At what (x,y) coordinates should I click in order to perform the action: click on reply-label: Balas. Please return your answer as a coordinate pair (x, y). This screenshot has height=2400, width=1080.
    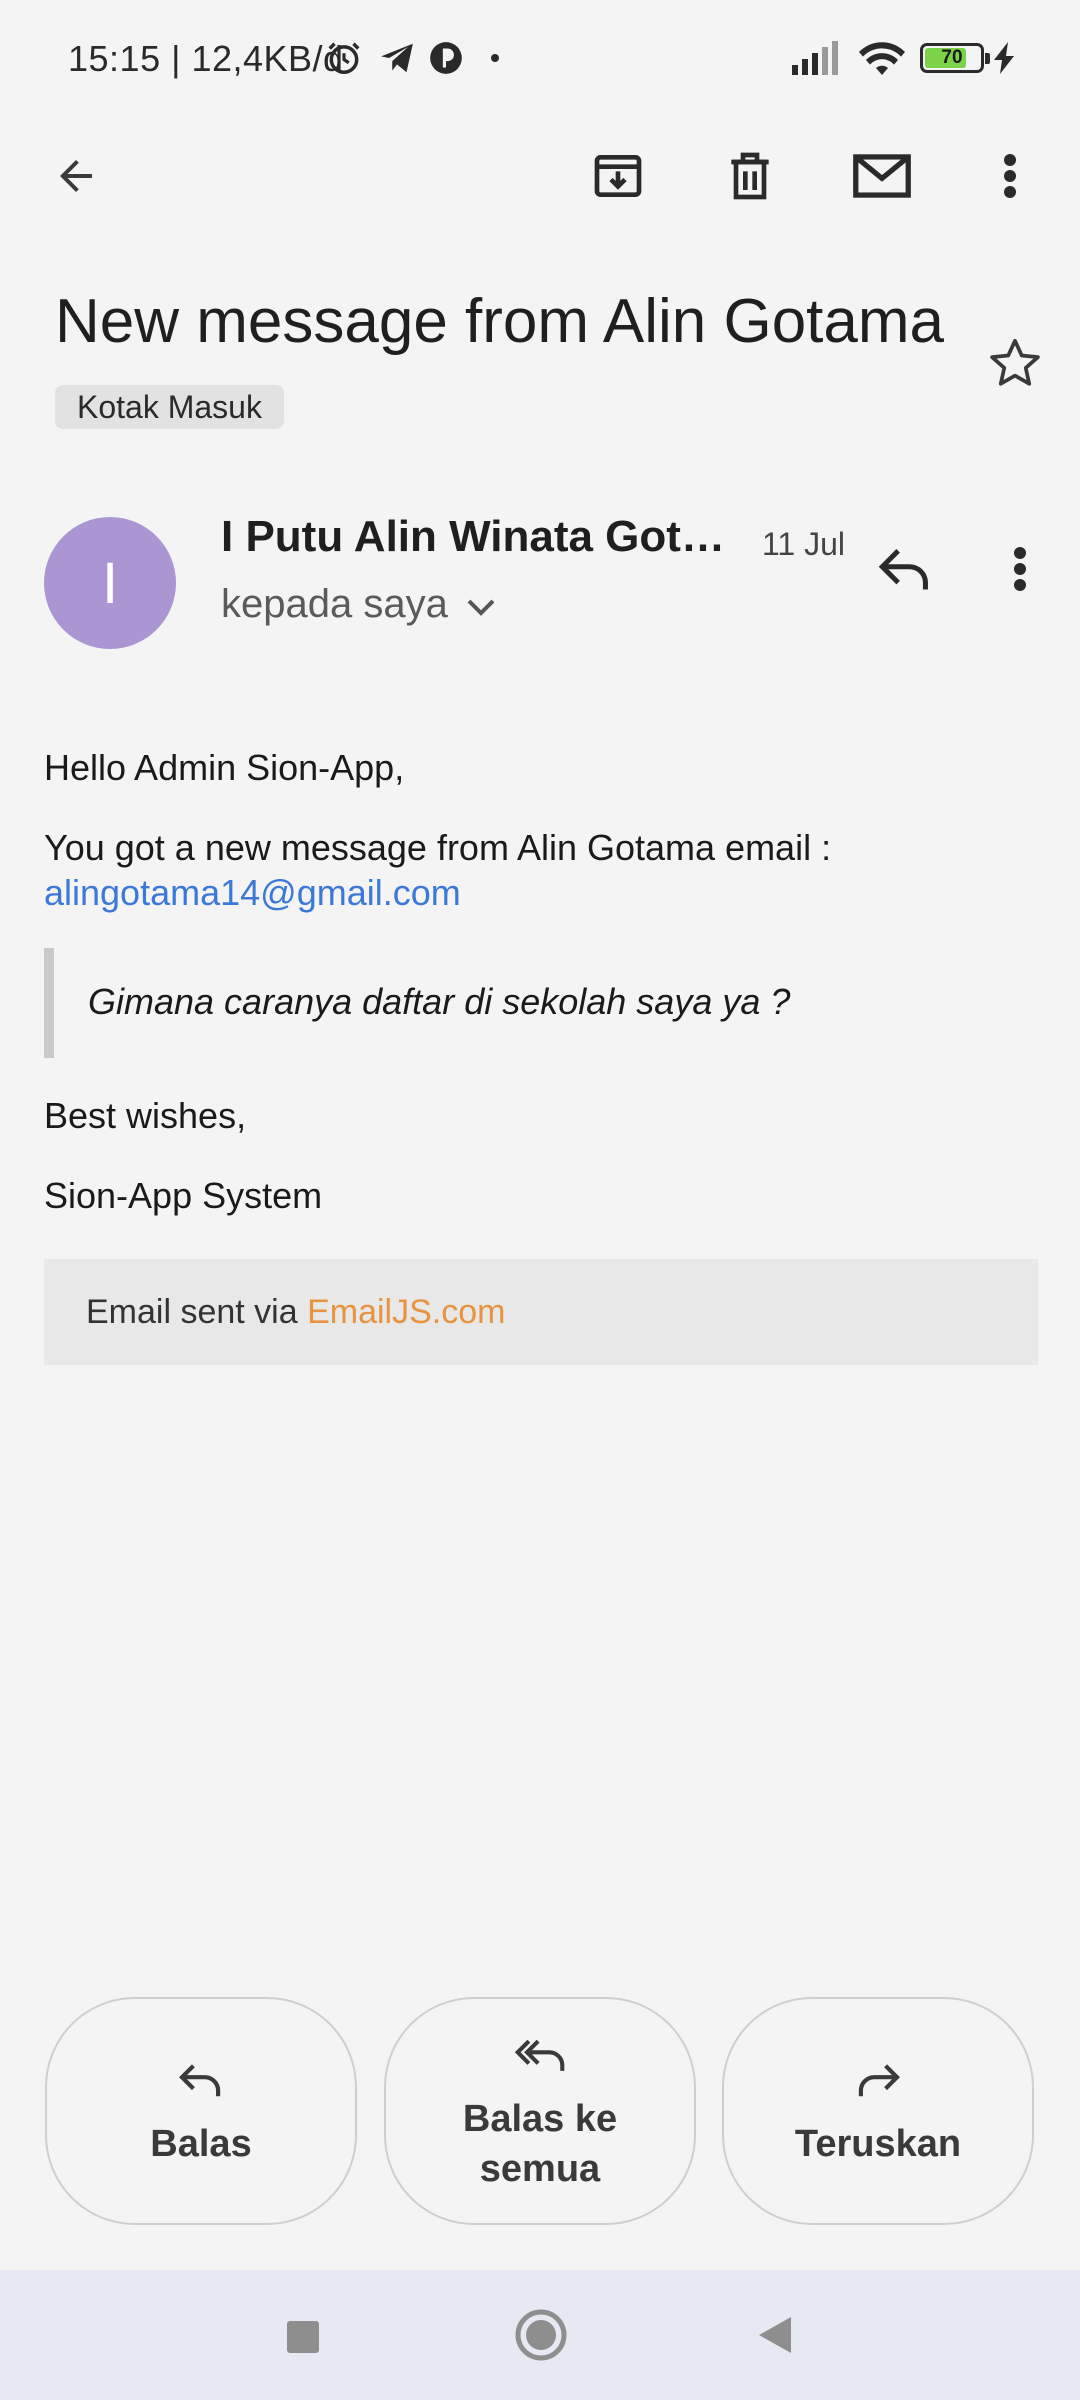
    Looking at the image, I should click on (201, 2144).